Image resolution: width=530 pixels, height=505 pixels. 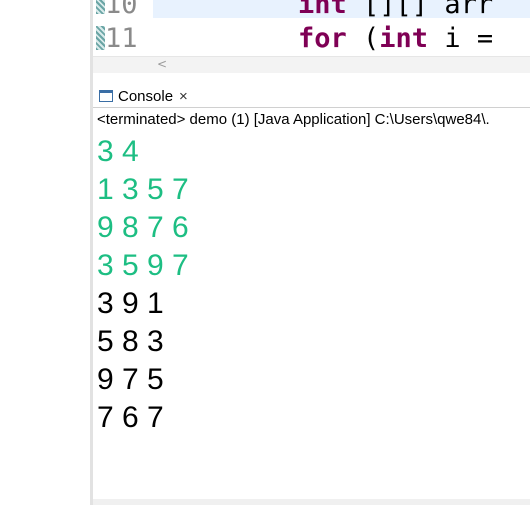 What do you see at coordinates (106, 96) in the screenshot?
I see `console-icon` at bounding box center [106, 96].